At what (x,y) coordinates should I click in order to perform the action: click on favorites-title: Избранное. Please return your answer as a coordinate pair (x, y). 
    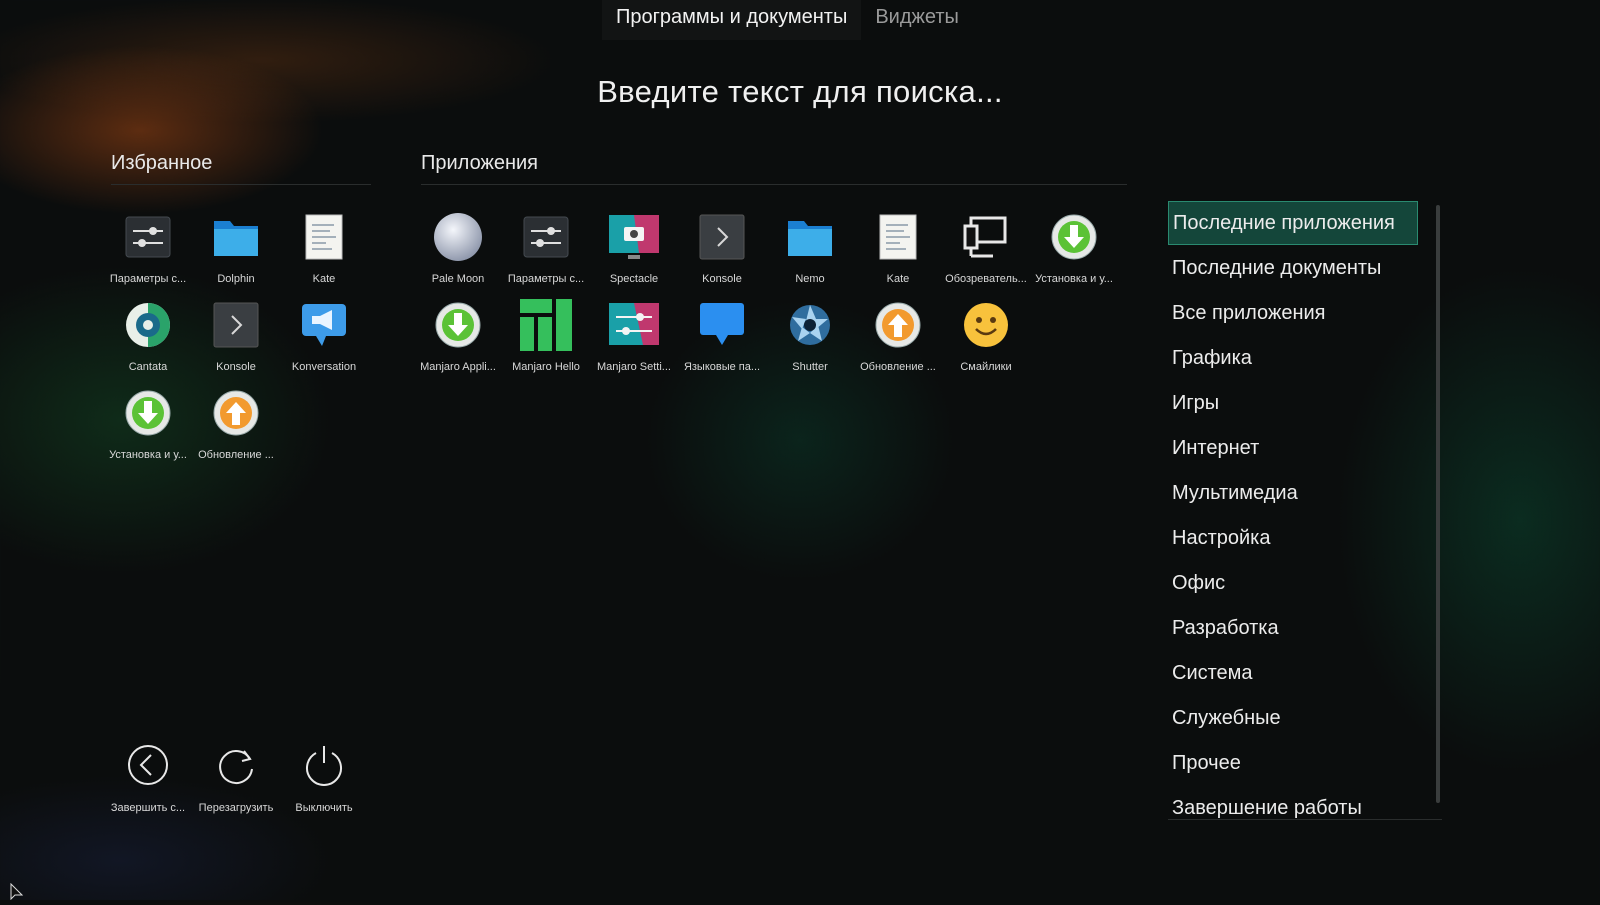
    Looking at the image, I should click on (162, 163).